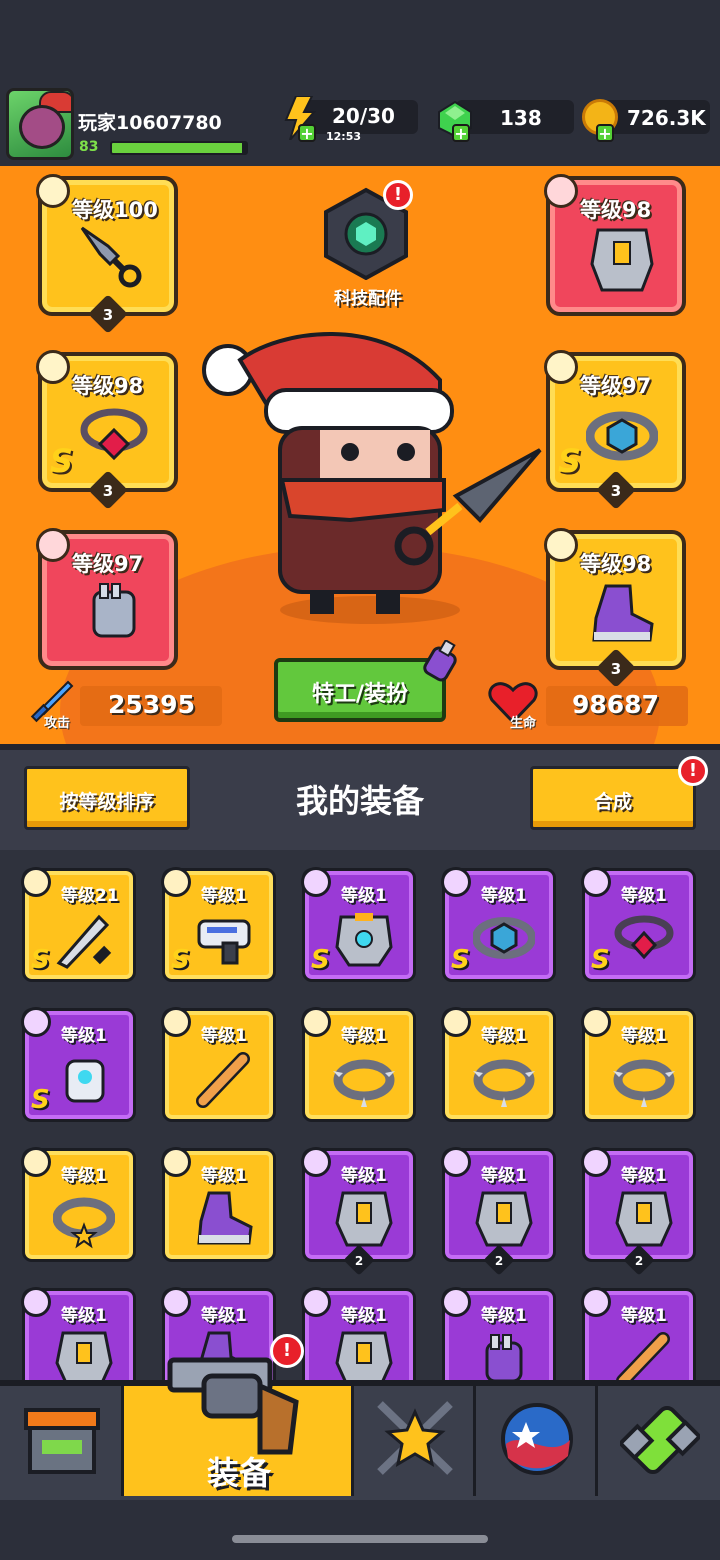 The height and width of the screenshot is (1560, 720). What do you see at coordinates (363, 116) in the screenshot?
I see `energy-value: 20/30` at bounding box center [363, 116].